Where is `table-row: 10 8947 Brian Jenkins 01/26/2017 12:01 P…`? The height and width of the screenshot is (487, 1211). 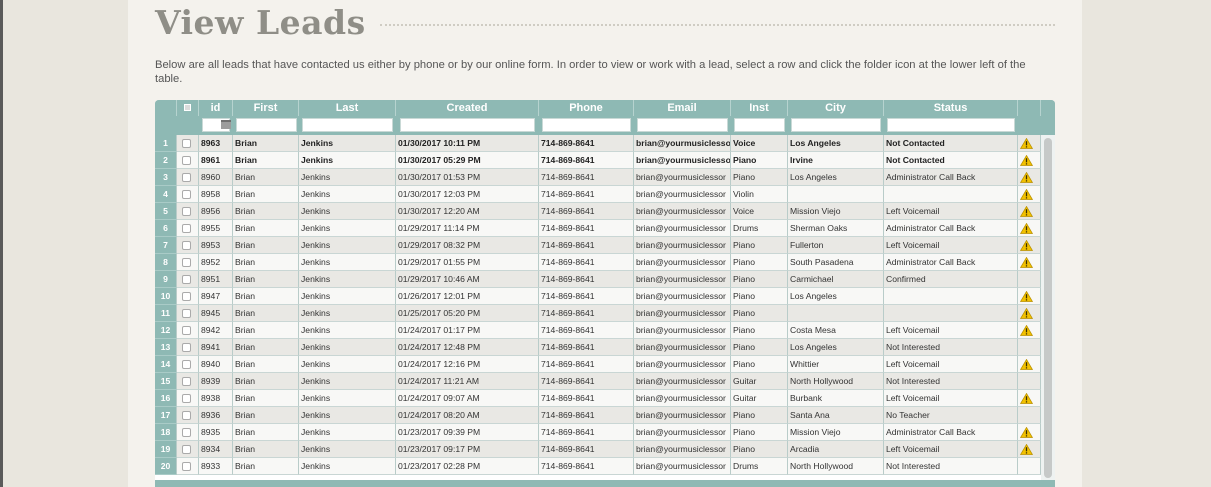
table-row: 10 8947 Brian Jenkins 01/26/2017 12:01 P… is located at coordinates (598, 296).